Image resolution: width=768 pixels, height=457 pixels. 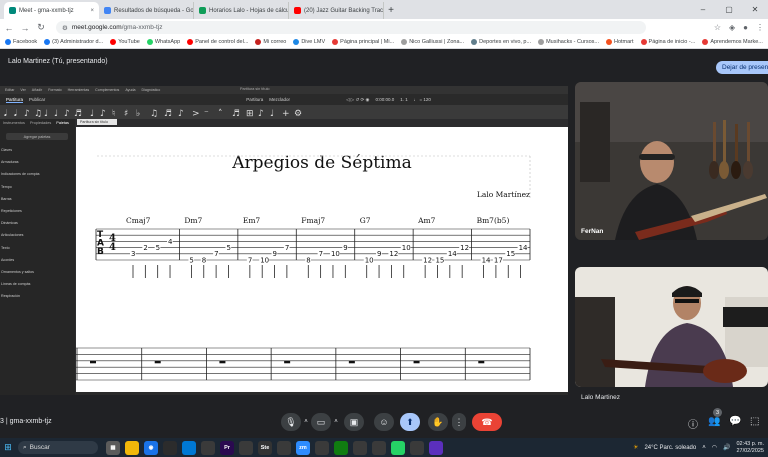 I want to click on maximize-button: ▢, so click(x=729, y=9).